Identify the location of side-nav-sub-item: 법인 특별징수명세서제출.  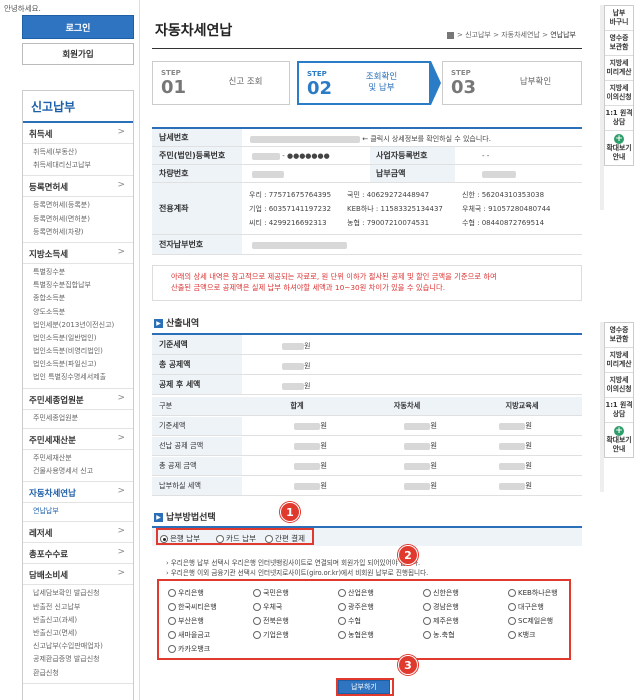
(78, 377).